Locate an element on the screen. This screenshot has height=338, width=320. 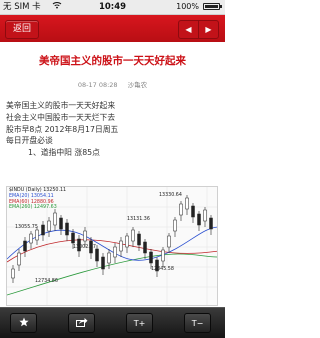
share-icon is located at coordinates (81, 323).